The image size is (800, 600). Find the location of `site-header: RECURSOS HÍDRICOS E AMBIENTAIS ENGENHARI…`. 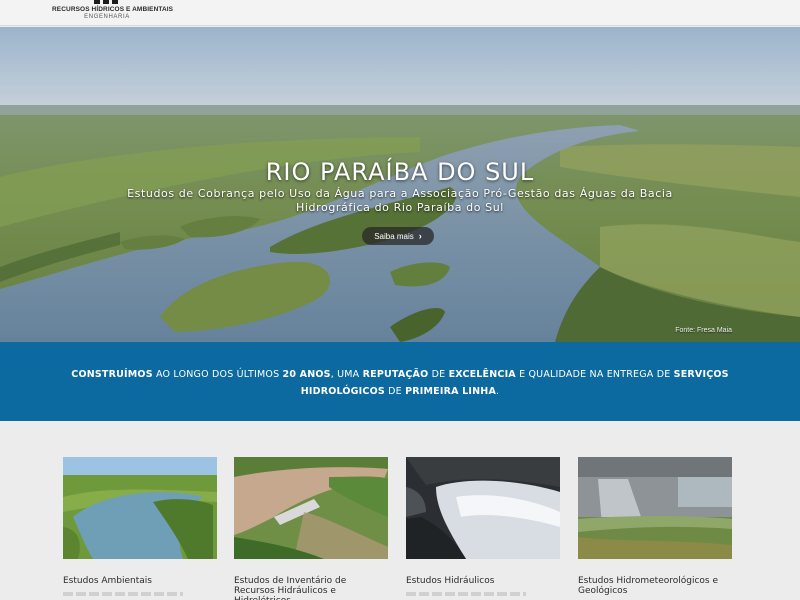

site-header: RECURSOS HÍDRICOS E AMBIENTAIS ENGENHARI… is located at coordinates (400, 13).